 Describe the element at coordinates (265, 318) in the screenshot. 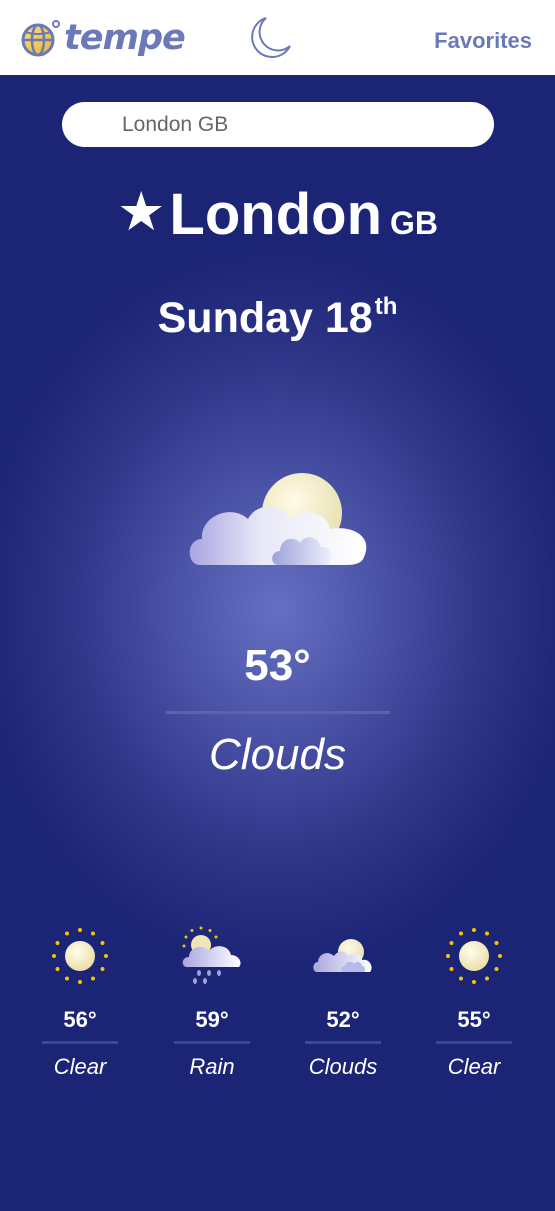

I see `date-day: Sunday 18` at that location.